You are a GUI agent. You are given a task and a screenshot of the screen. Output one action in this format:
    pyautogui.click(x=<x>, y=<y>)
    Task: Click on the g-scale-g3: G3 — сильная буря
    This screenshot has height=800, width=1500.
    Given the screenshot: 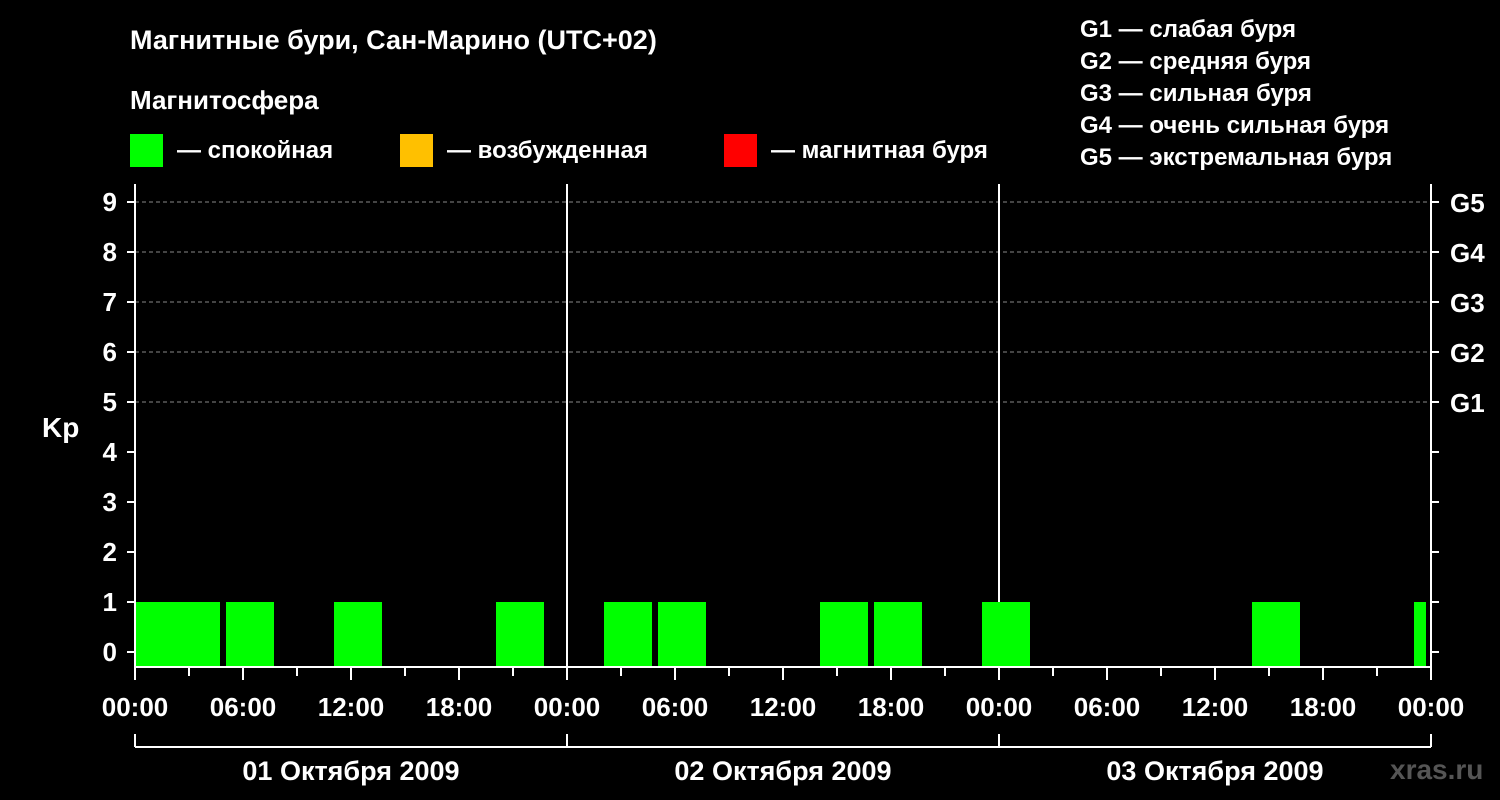 What is the action you would take?
    pyautogui.click(x=1196, y=93)
    